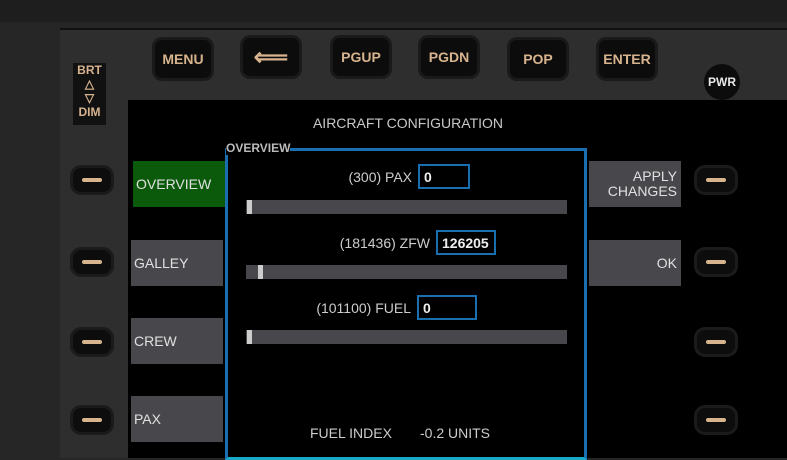 The width and height of the screenshot is (787, 460). I want to click on zfw-row: (181436) ZFW 126205, so click(362, 242).